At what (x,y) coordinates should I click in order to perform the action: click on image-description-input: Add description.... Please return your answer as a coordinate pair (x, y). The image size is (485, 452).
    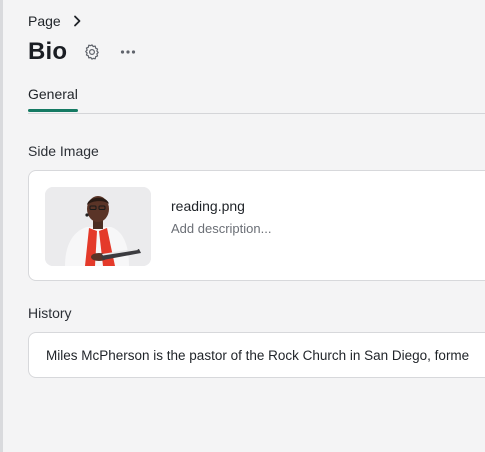
    Looking at the image, I should click on (221, 228).